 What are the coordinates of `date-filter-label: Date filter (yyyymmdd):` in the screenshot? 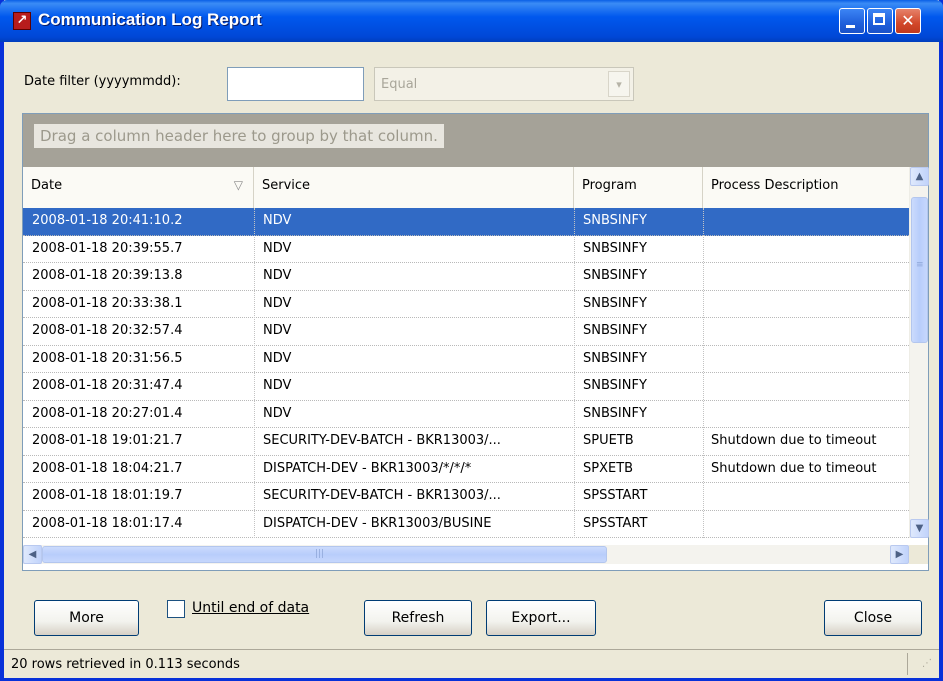 It's located at (102, 81).